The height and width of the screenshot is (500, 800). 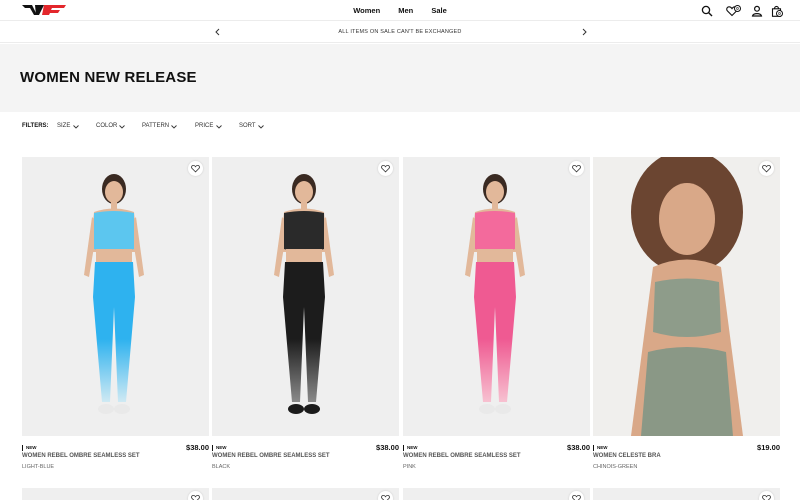 What do you see at coordinates (409, 467) in the screenshot?
I see `product-color: PINK` at bounding box center [409, 467].